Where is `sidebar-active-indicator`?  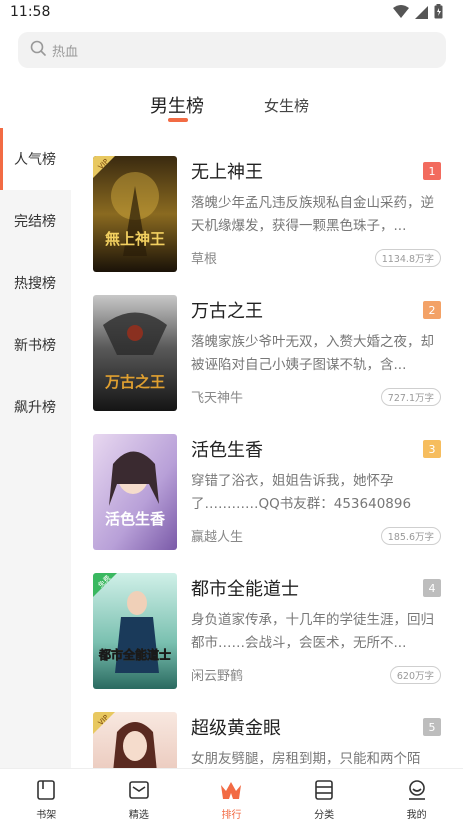 sidebar-active-indicator is located at coordinates (1, 159).